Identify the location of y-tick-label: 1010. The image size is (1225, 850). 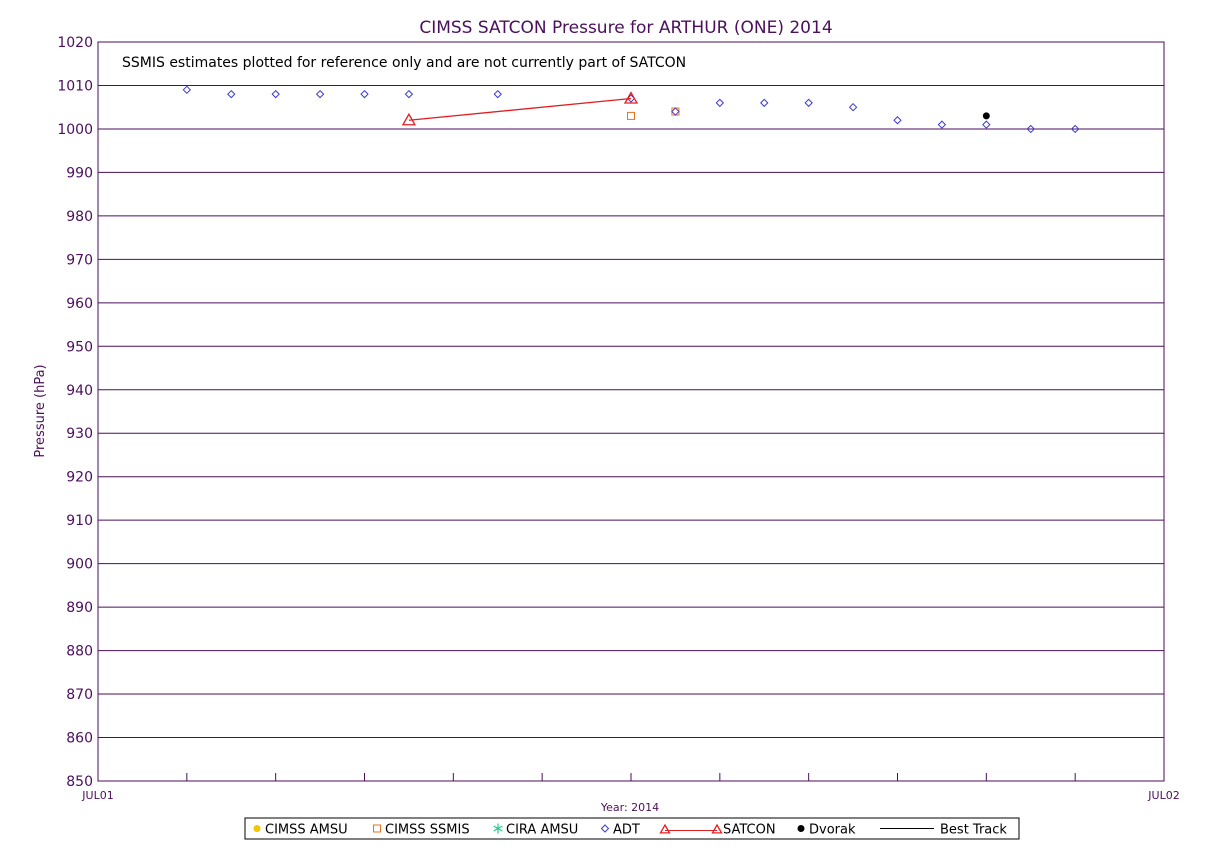
(75, 86).